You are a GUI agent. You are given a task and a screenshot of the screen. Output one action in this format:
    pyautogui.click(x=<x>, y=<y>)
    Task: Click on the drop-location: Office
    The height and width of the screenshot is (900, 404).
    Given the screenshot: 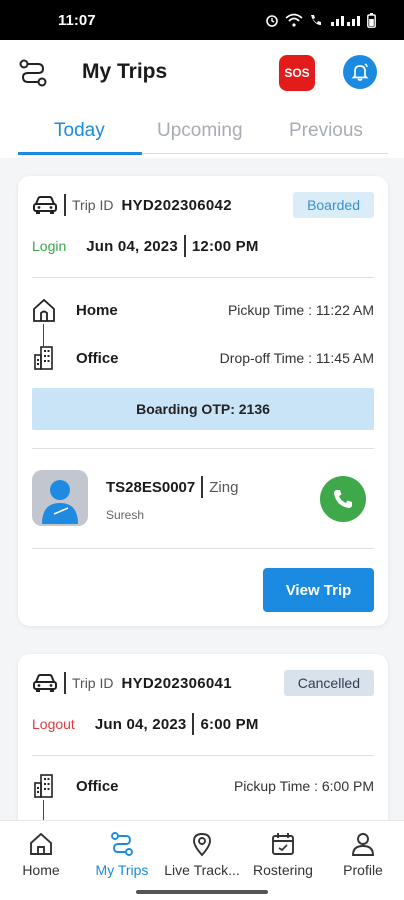 What is the action you would take?
    pyautogui.click(x=97, y=358)
    